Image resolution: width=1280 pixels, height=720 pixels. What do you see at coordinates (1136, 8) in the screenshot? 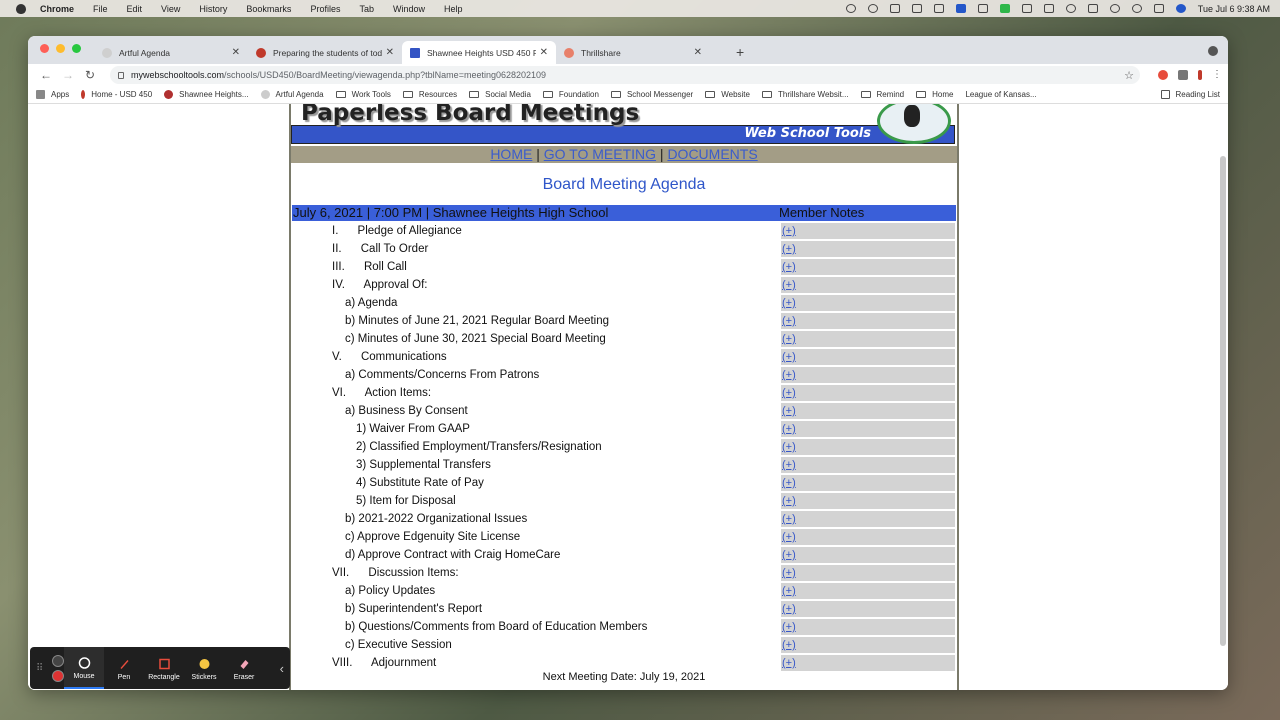
I see `spotlight-icon` at bounding box center [1136, 8].